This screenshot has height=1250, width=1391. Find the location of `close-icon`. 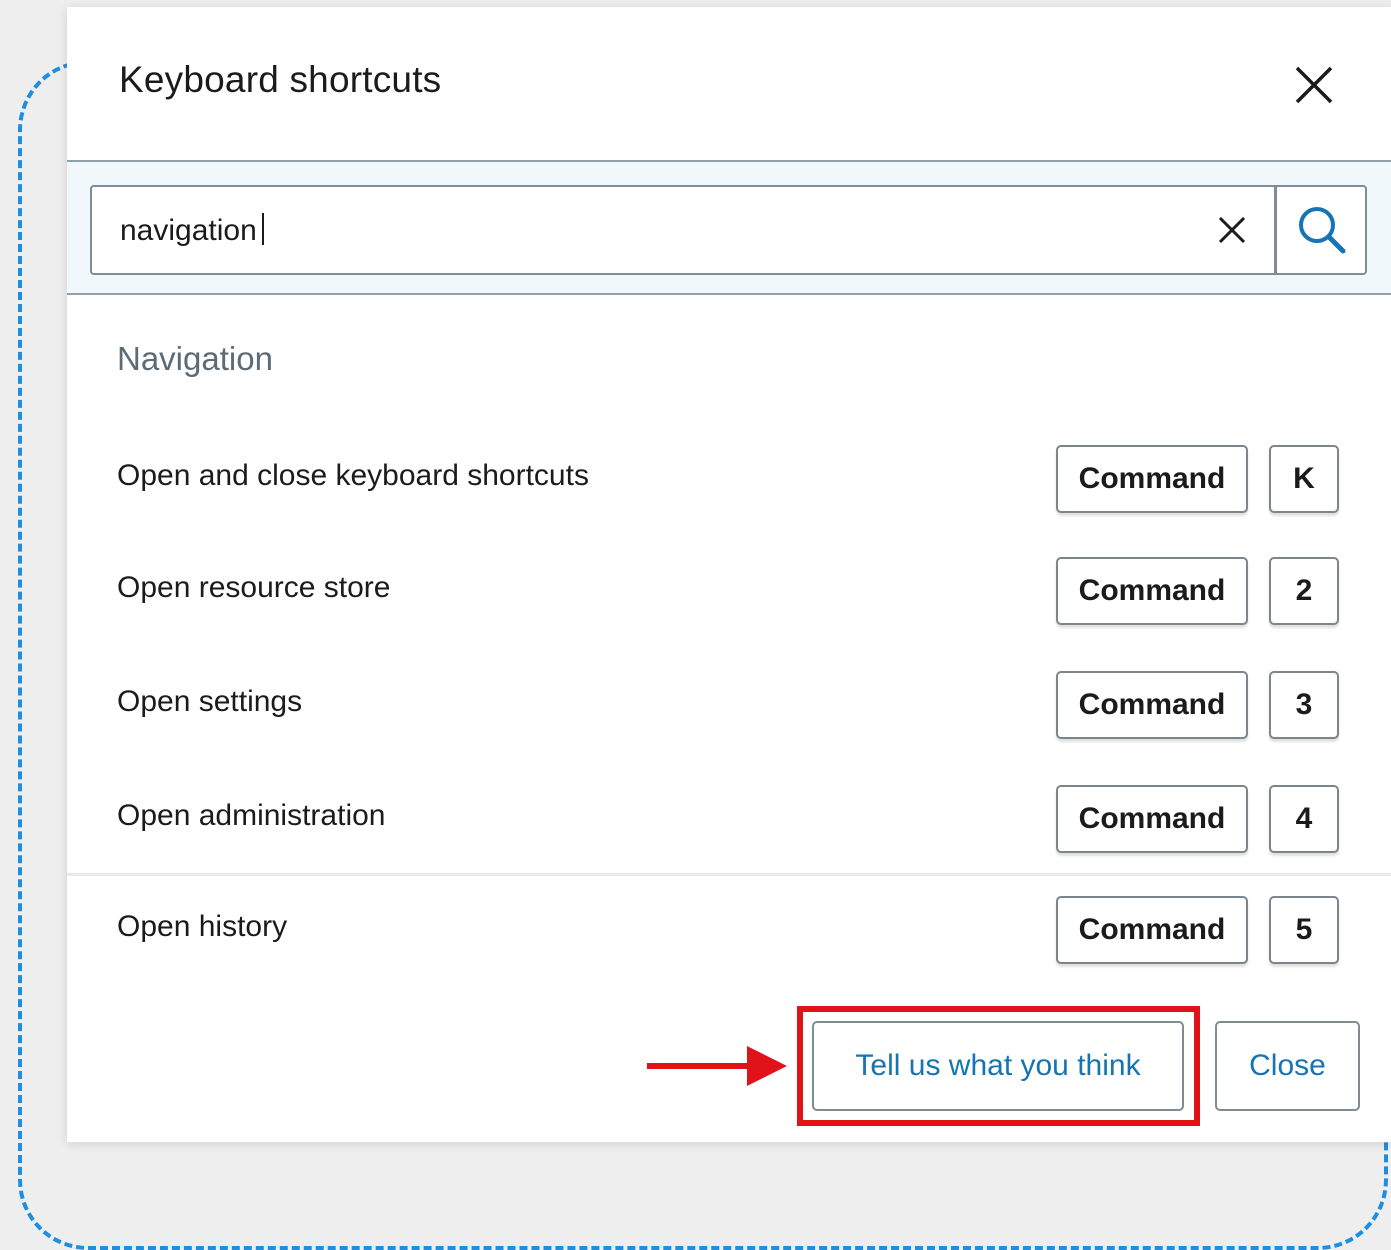

close-icon is located at coordinates (1314, 85).